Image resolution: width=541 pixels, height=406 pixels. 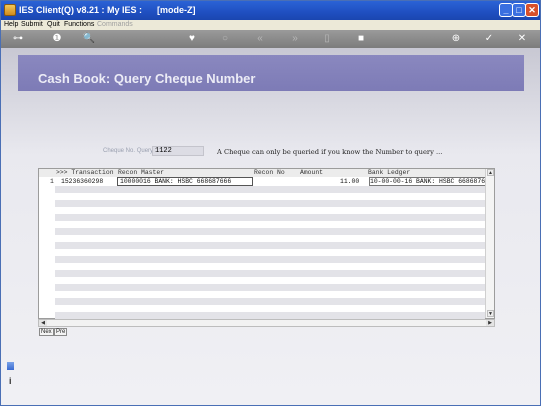 I want to click on app-logo-icon, so click(x=10, y=10).